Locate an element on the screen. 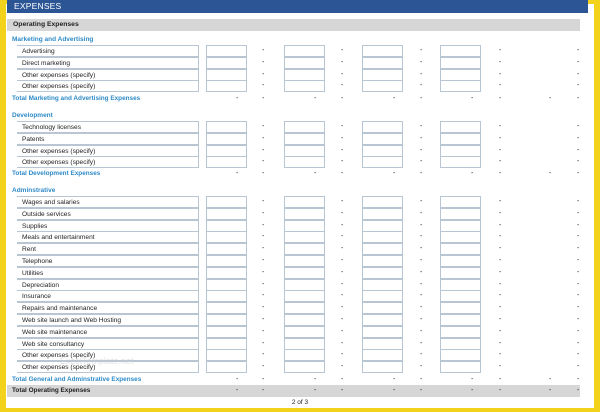 Image resolution: width=600 pixels, height=412 pixels. expense-label: Other expenses (specify) is located at coordinates (108, 86).